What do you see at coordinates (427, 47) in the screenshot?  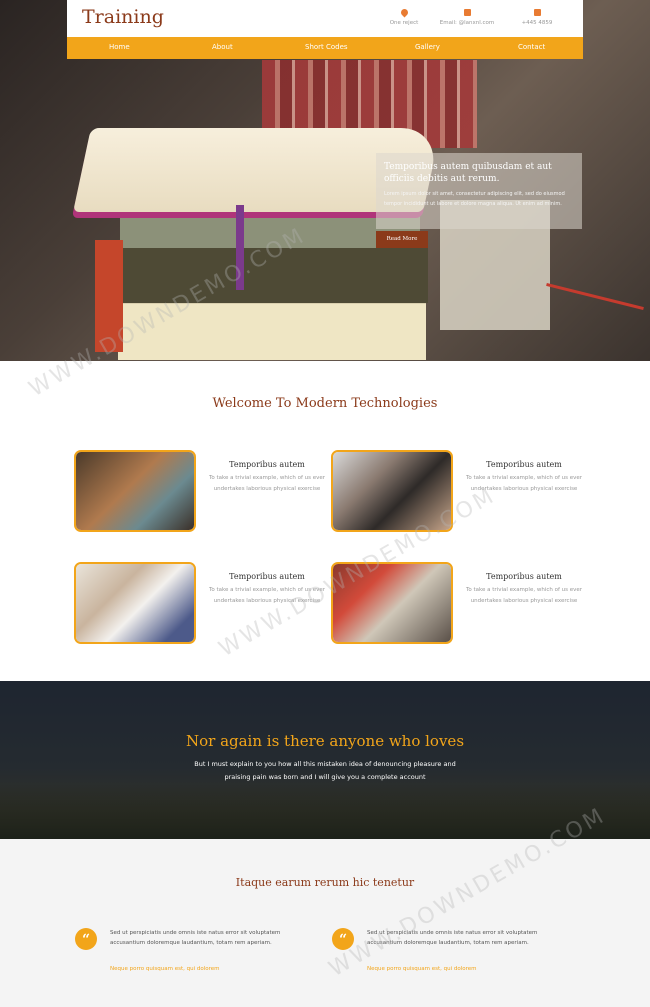 I see `nav-item-gallery: Gallery` at bounding box center [427, 47].